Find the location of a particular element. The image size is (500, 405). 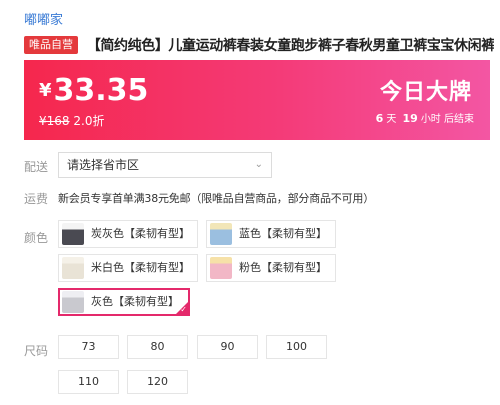

countdown: 6天 19 小时 后结束 is located at coordinates (423, 117).